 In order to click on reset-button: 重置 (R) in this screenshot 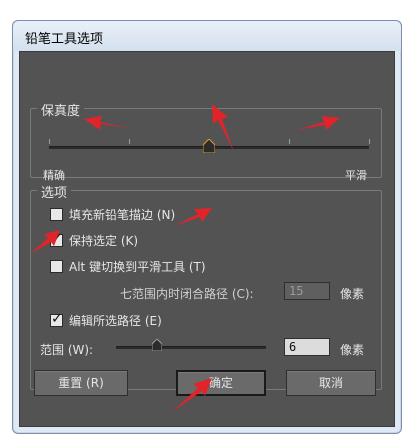, I will do `click(81, 383)`.